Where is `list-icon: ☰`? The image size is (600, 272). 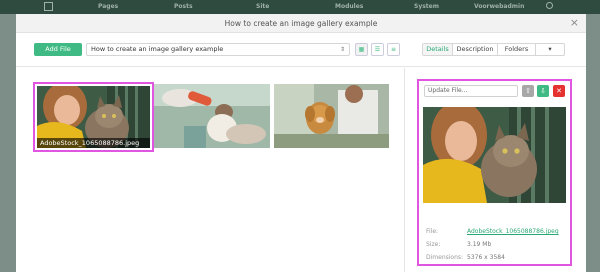 list-icon: ☰ is located at coordinates (377, 49).